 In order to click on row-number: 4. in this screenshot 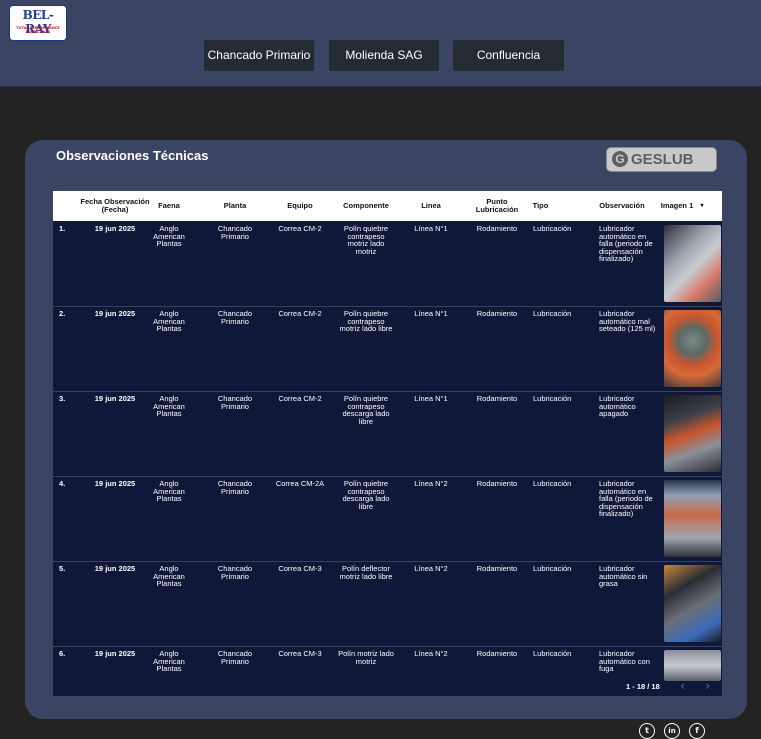, I will do `click(62, 483)`.